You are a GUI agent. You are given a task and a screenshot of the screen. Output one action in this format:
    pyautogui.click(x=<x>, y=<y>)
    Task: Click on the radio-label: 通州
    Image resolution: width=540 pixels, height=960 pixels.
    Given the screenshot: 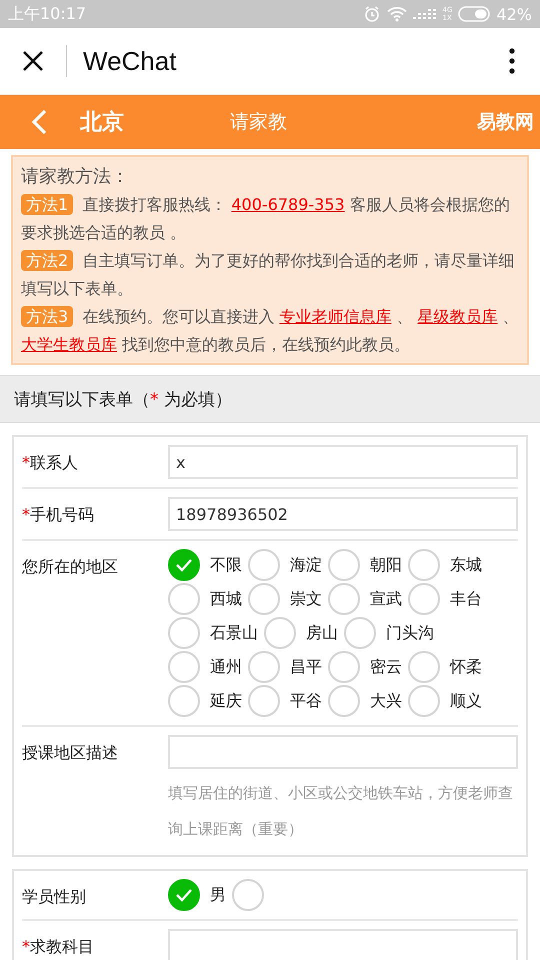 What is the action you would take?
    pyautogui.click(x=226, y=667)
    